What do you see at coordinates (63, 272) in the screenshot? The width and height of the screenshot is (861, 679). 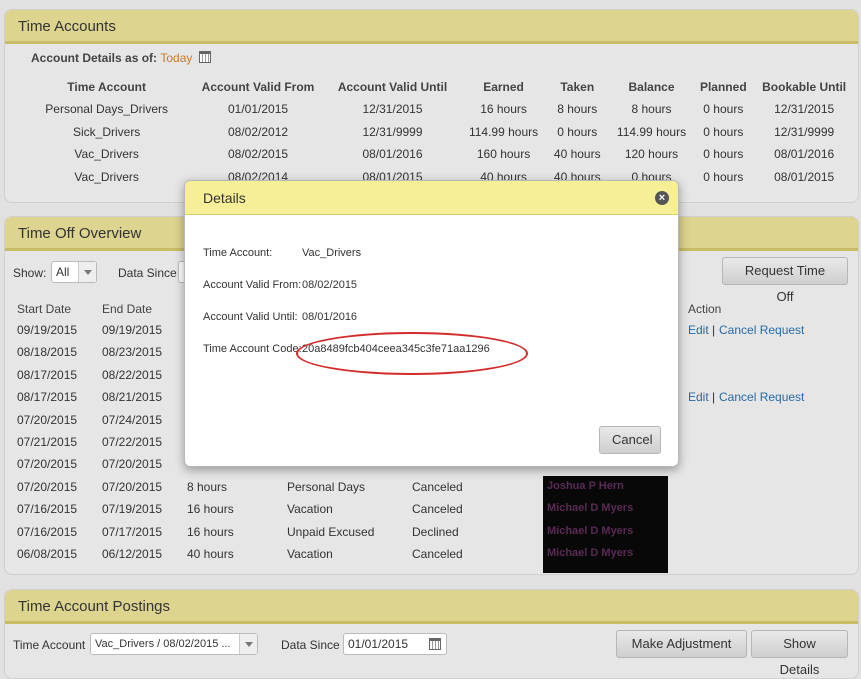 I see `show-select-value: All` at bounding box center [63, 272].